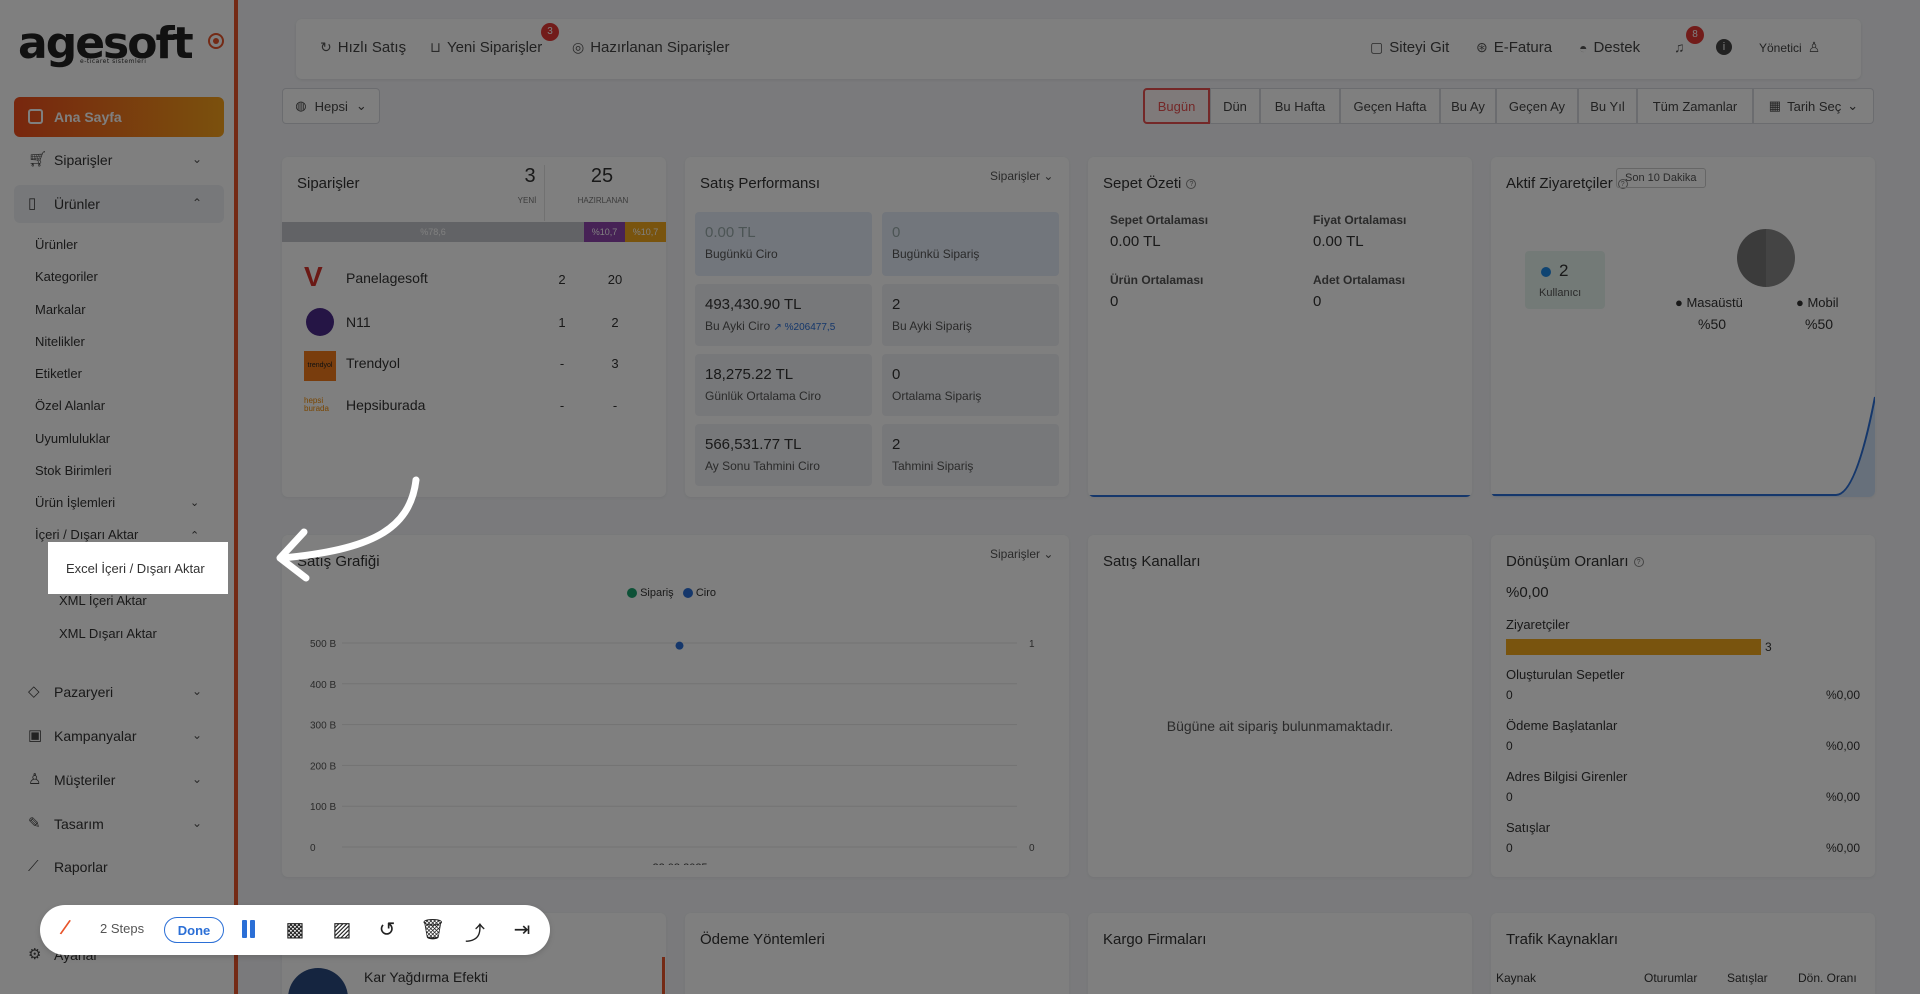 The width and height of the screenshot is (1920, 994). Describe the element at coordinates (432, 929) in the screenshot. I see `trash-icon: 🗑︎` at that location.